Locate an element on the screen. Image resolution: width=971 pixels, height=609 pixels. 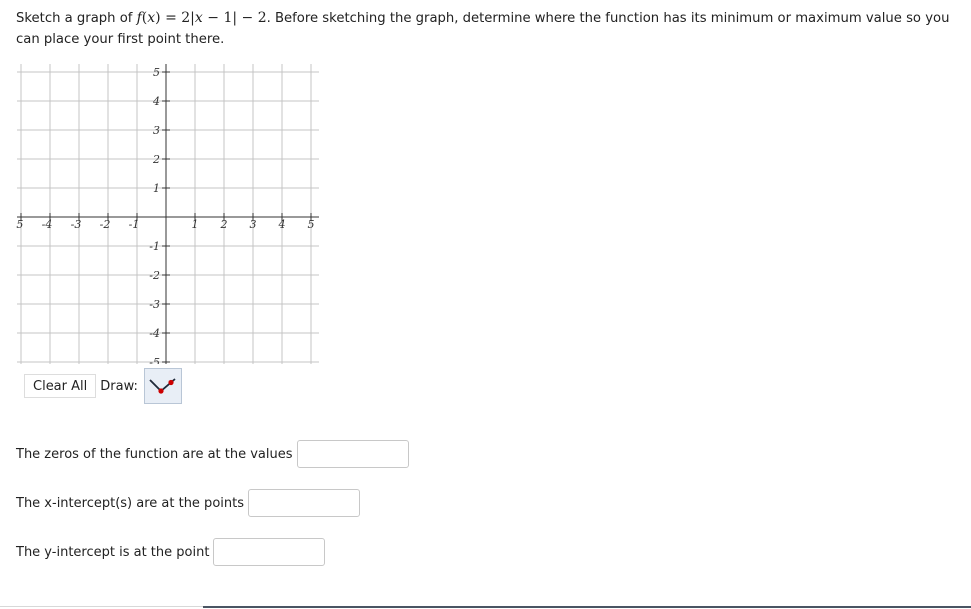
x-intercepts-row: The x-intercept(s) are at the points is located at coordinates (188, 503).